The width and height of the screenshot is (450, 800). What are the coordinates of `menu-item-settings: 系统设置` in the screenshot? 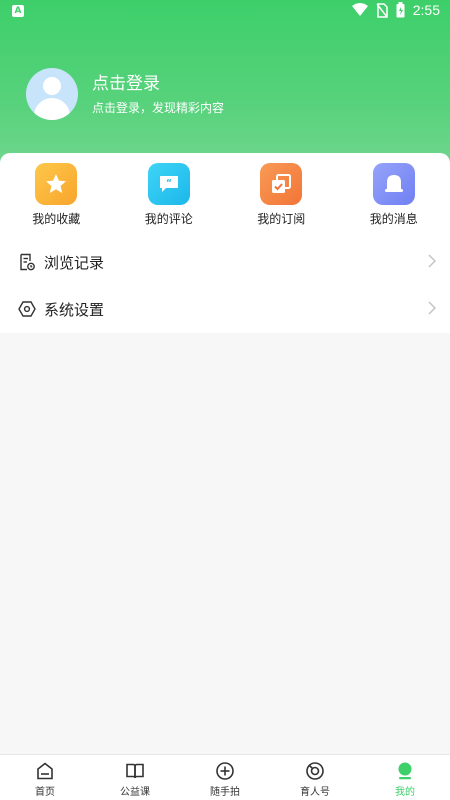 It's located at (225, 309).